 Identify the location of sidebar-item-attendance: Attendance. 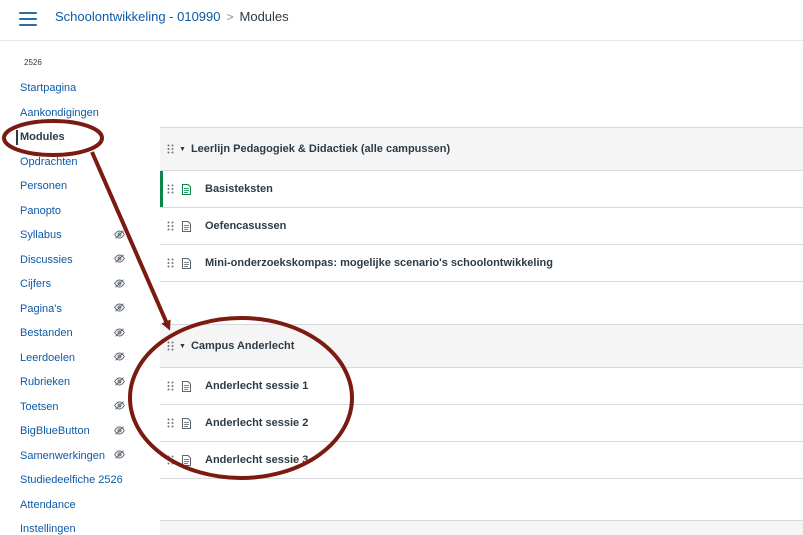
(75, 505).